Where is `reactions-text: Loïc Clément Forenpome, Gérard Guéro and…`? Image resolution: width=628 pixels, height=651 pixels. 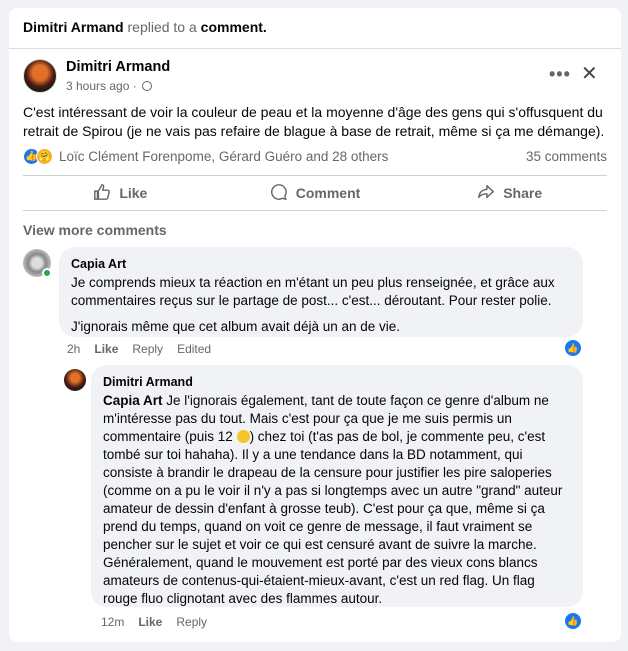
reactions-text: Loïc Clément Forenpome, Gérard Guéro and… is located at coordinates (223, 156).